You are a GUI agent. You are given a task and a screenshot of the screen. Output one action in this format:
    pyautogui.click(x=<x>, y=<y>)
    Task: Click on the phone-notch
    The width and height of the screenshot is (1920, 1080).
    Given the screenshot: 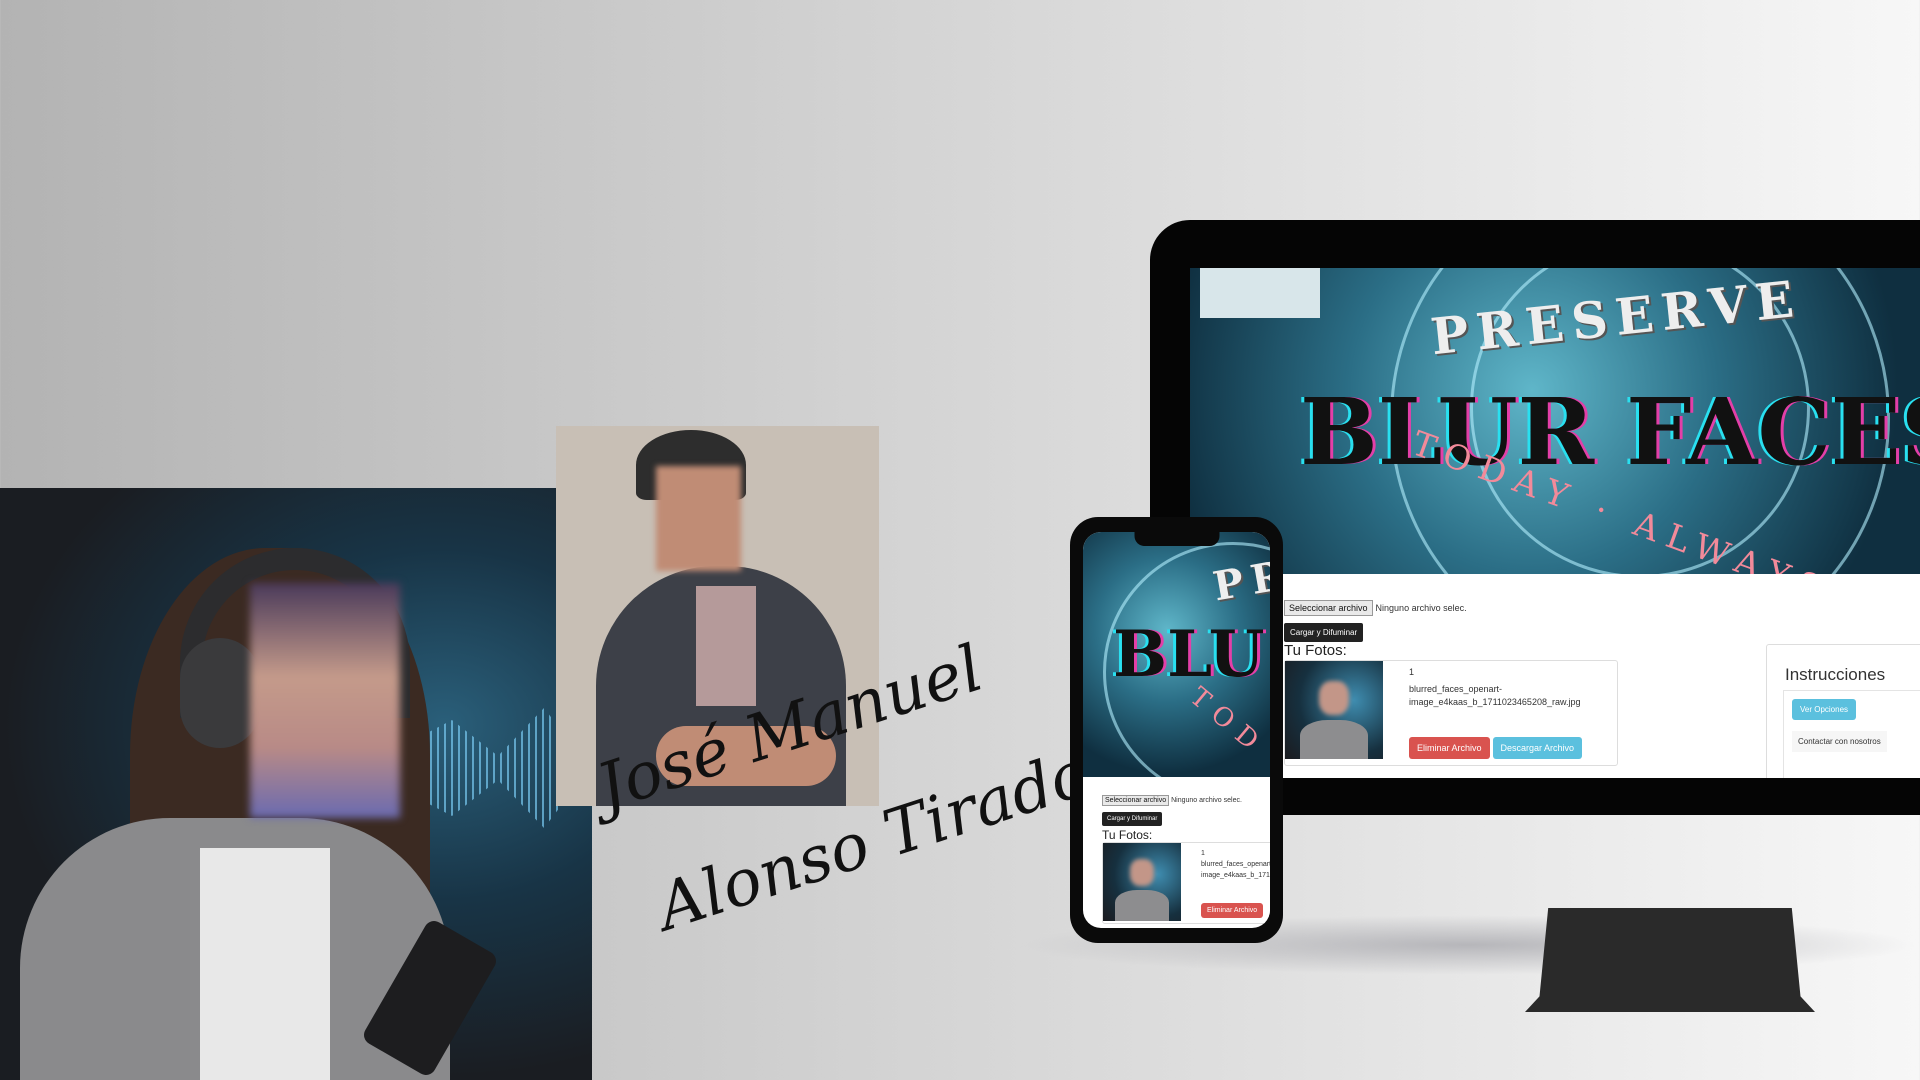 What is the action you would take?
    pyautogui.click(x=1176, y=539)
    